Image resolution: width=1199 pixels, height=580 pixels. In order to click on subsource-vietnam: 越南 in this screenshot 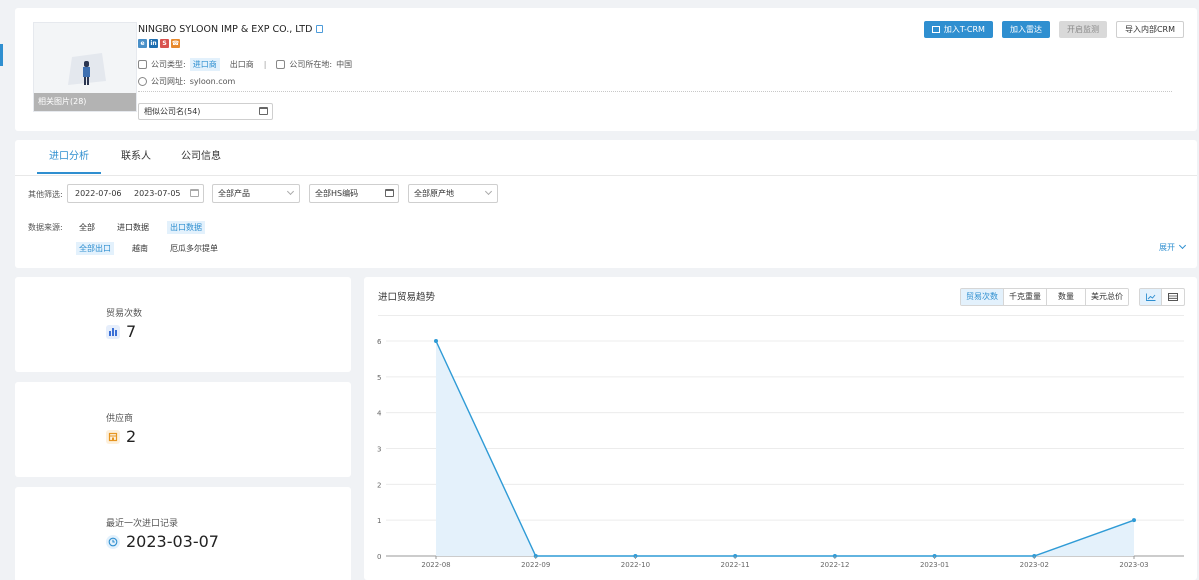, I will do `click(140, 248)`.